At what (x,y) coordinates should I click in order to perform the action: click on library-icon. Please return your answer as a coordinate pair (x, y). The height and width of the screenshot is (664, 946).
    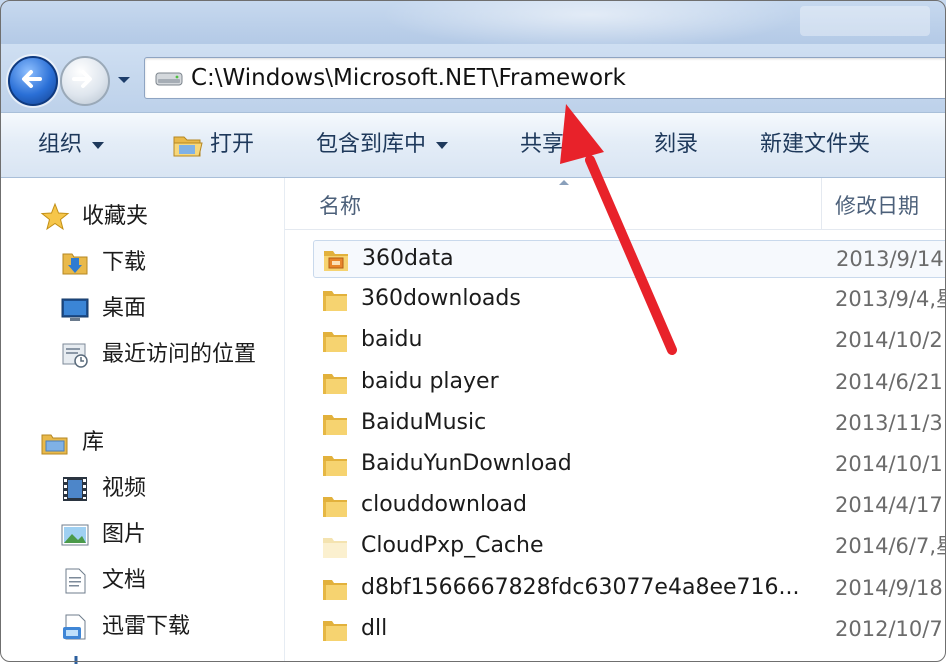
    Looking at the image, I should click on (54, 444).